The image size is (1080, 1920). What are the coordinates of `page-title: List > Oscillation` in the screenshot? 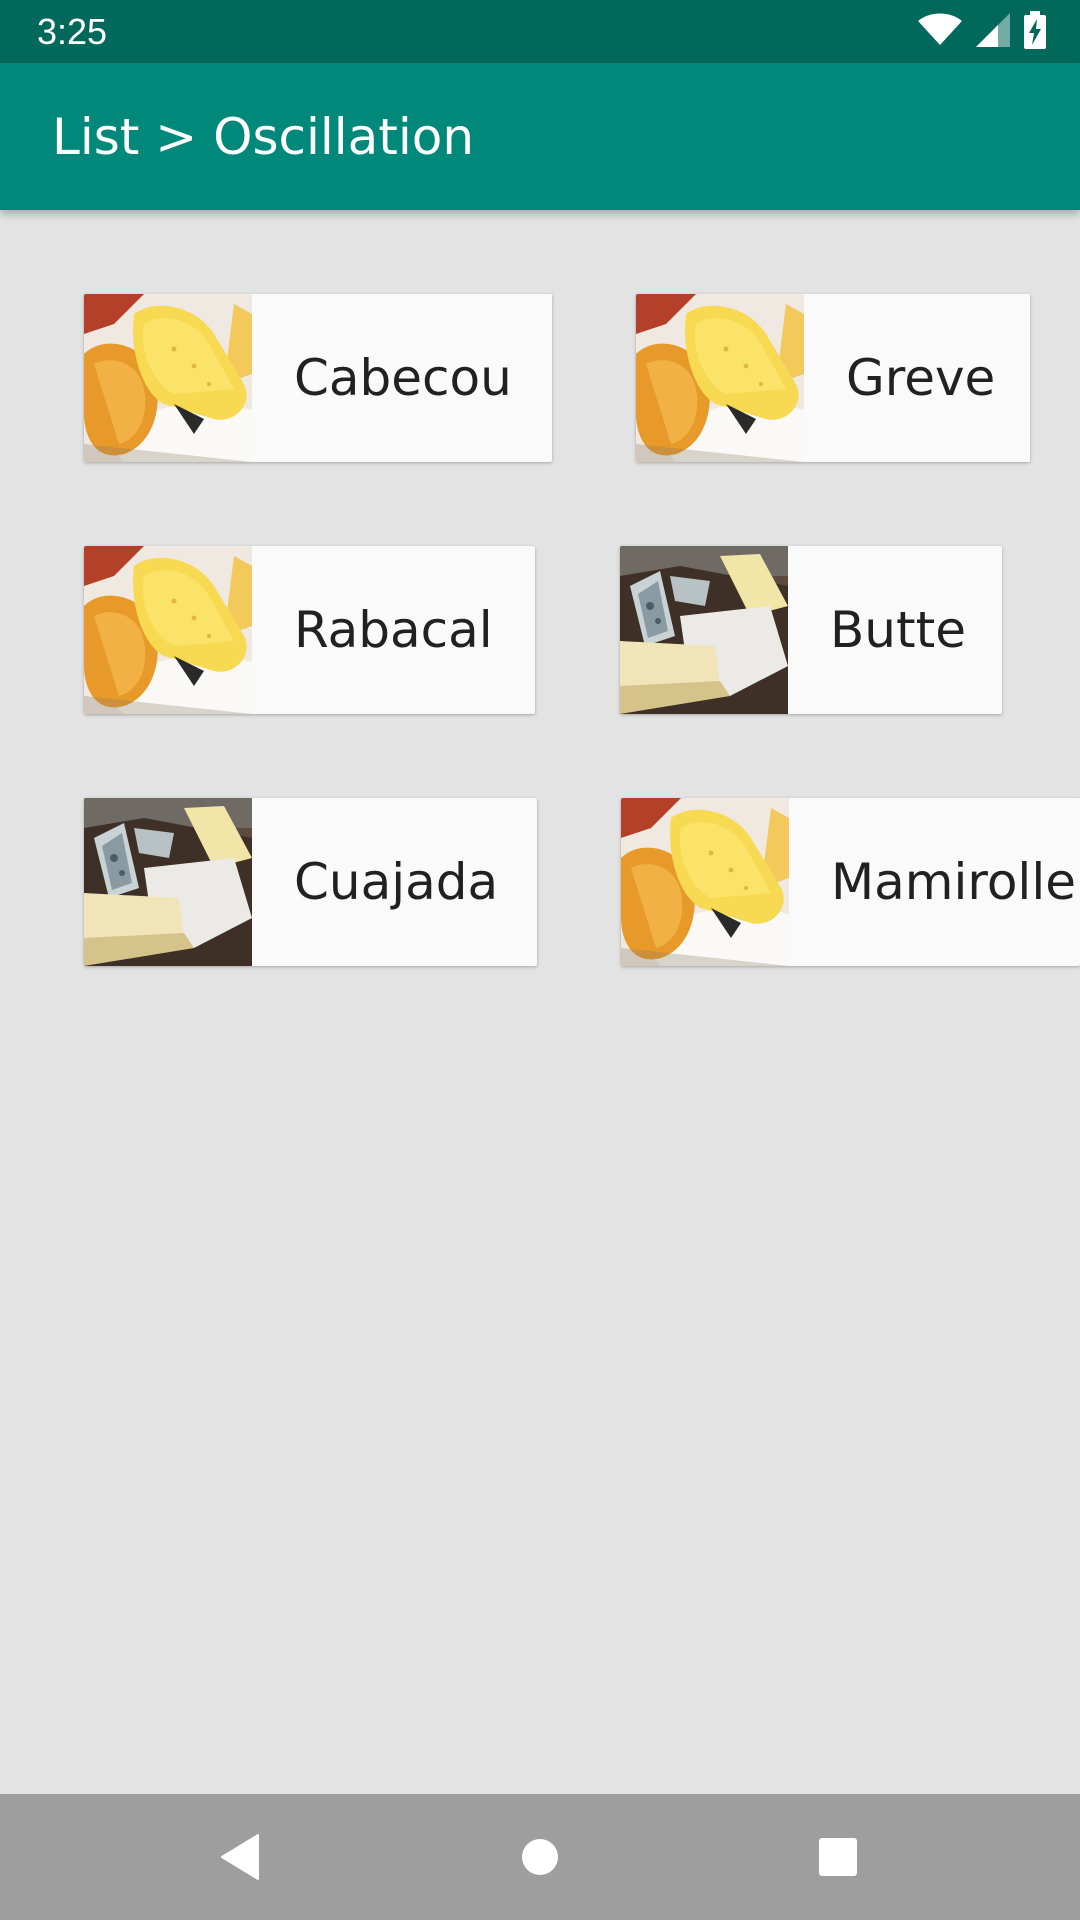 It's located at (263, 137).